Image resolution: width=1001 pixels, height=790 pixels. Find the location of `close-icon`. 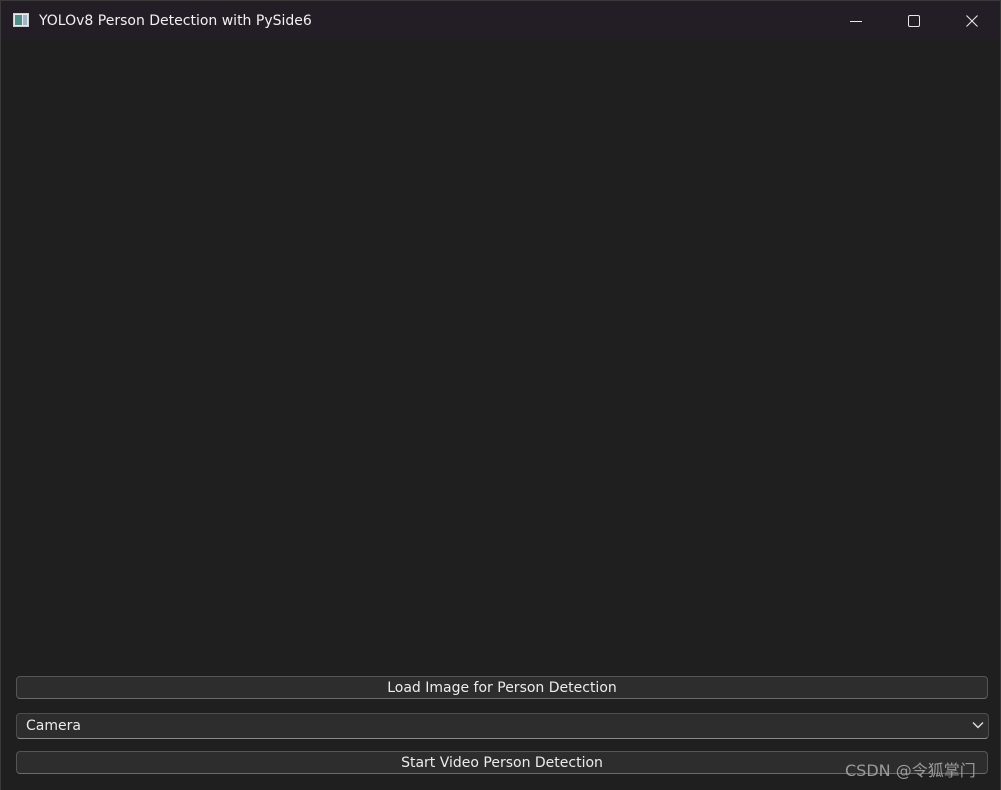

close-icon is located at coordinates (972, 20).